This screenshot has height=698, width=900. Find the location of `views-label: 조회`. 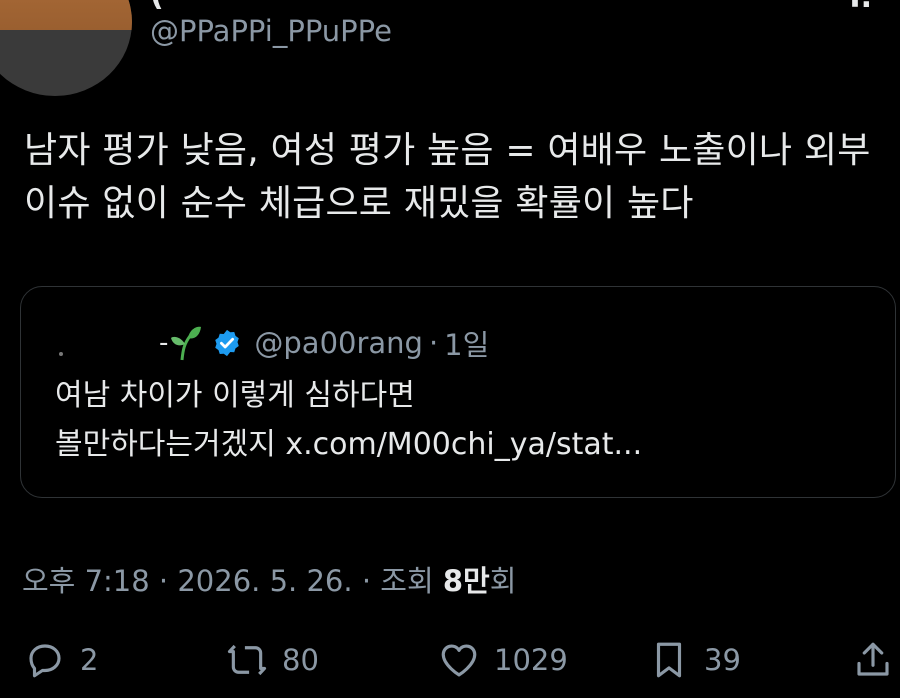

views-label: 조회 is located at coordinates (407, 581).